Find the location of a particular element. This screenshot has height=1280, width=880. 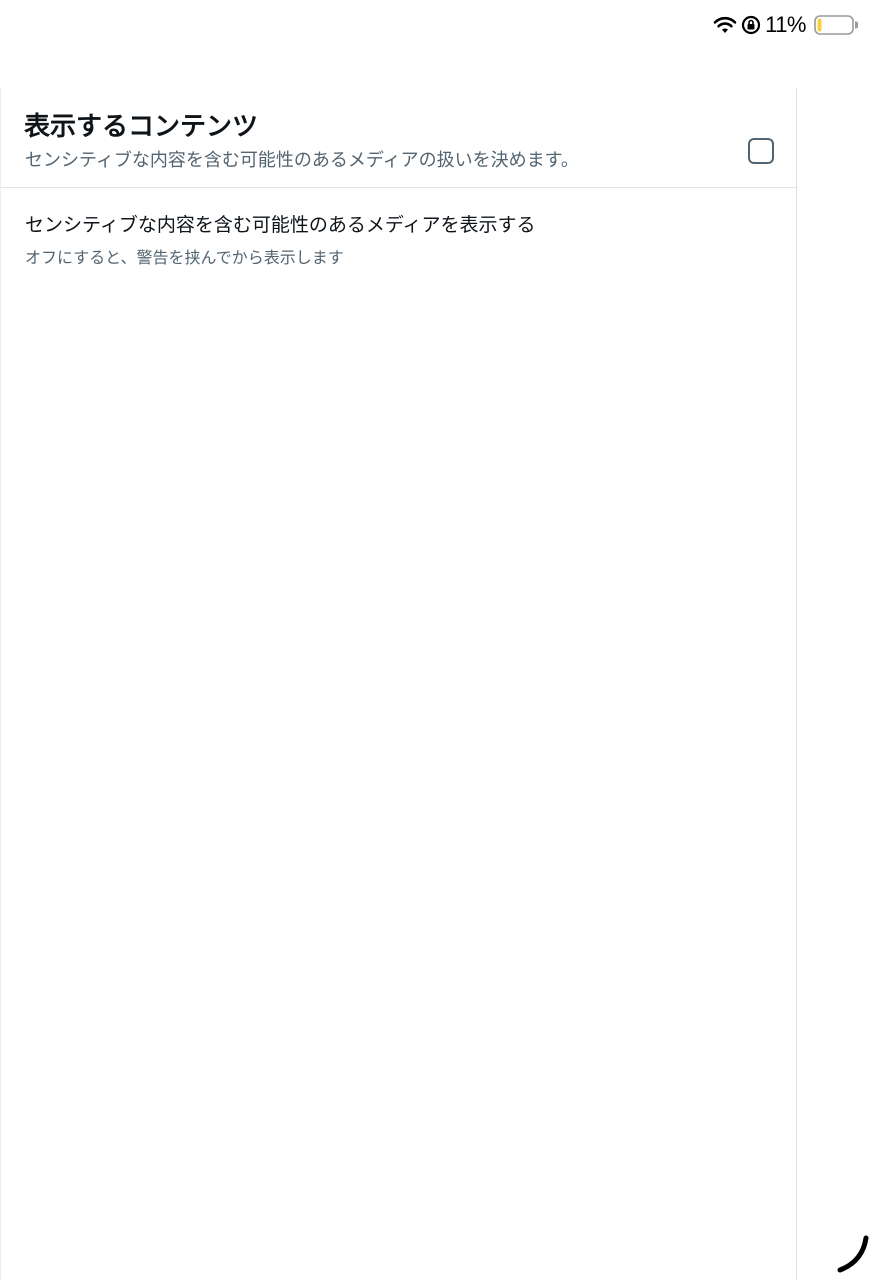

battery-percent: 11% is located at coordinates (785, 24).